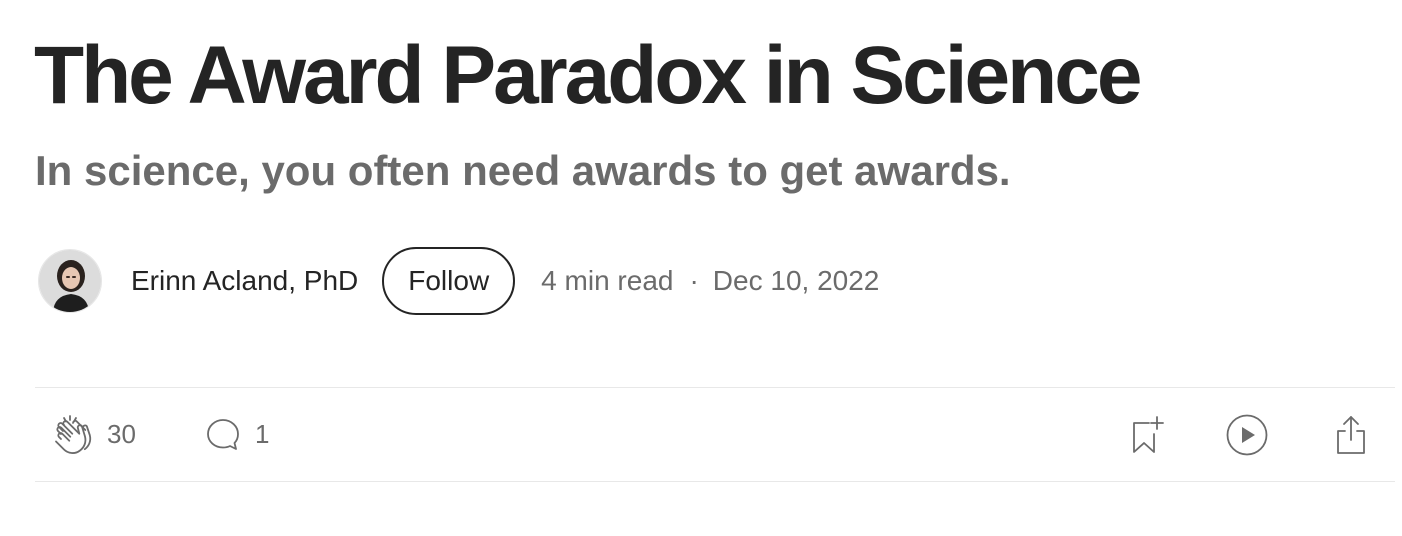  I want to click on listen-button, so click(1247, 434).